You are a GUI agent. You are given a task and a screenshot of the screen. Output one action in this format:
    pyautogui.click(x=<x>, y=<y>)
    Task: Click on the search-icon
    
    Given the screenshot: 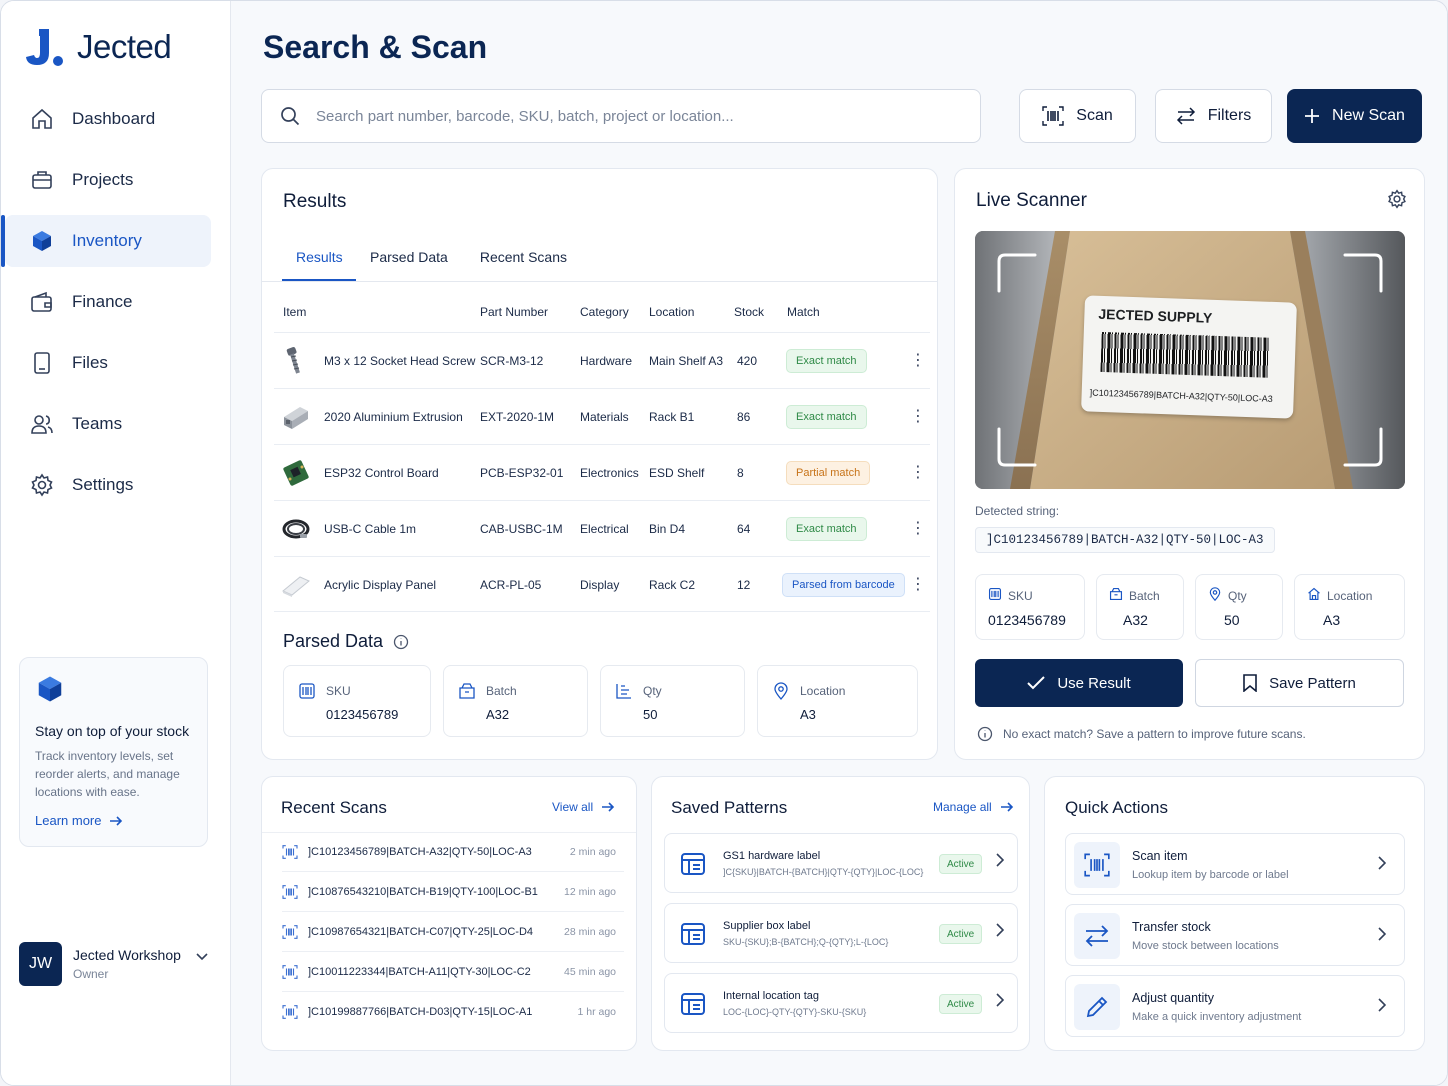 What is the action you would take?
    pyautogui.click(x=290, y=116)
    